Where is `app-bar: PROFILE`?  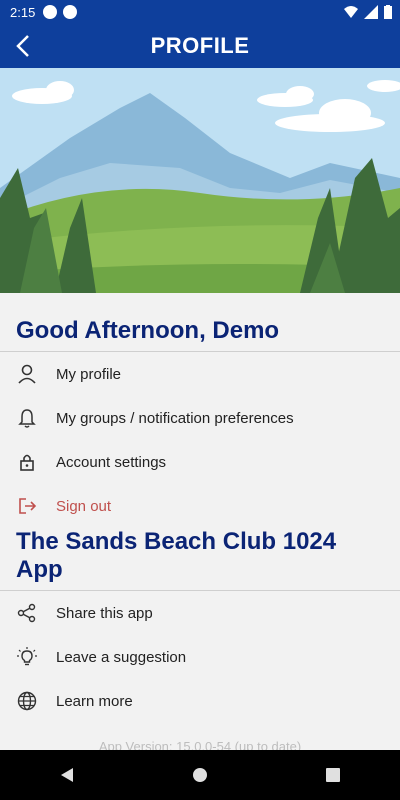 app-bar: PROFILE is located at coordinates (200, 46).